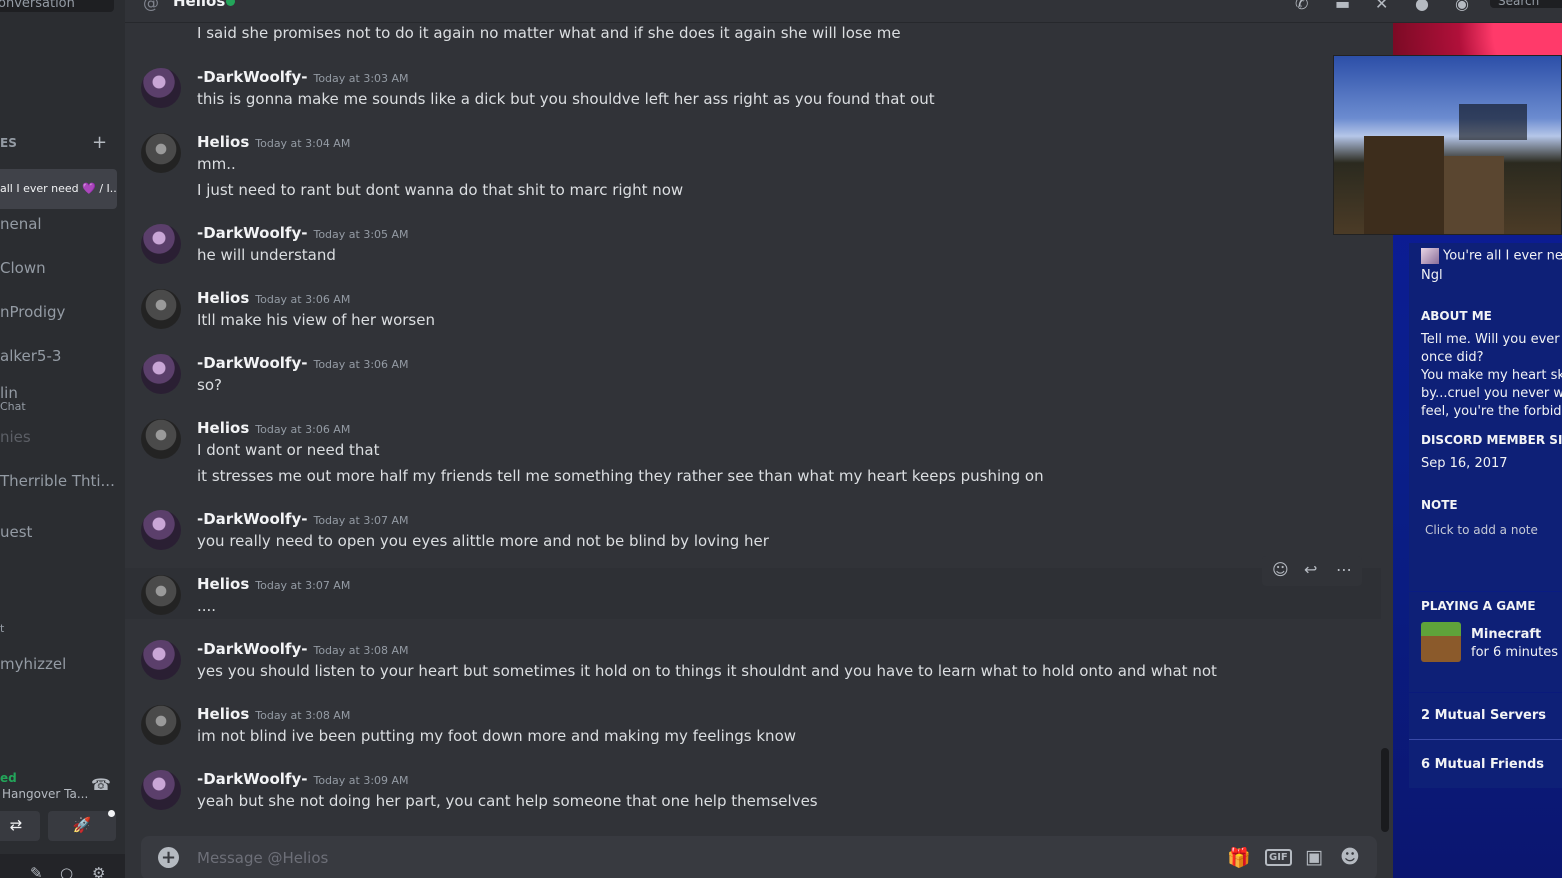  Describe the element at coordinates (1447, 145) in the screenshot. I see `stream-preview` at that location.